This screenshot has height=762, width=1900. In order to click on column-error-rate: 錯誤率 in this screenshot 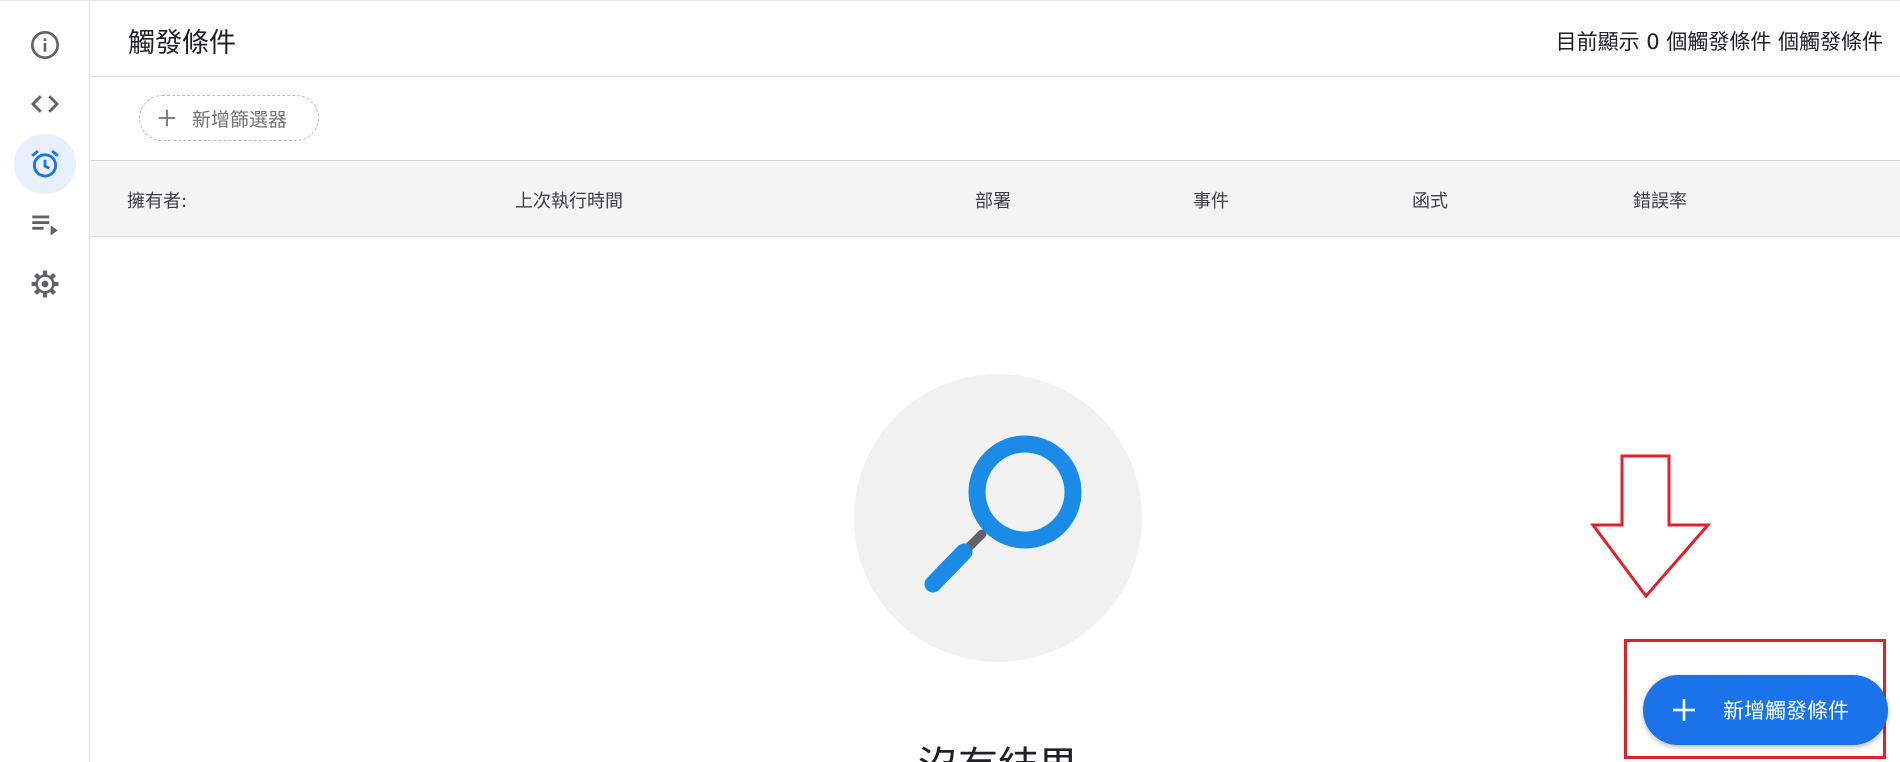, I will do `click(1660, 200)`.